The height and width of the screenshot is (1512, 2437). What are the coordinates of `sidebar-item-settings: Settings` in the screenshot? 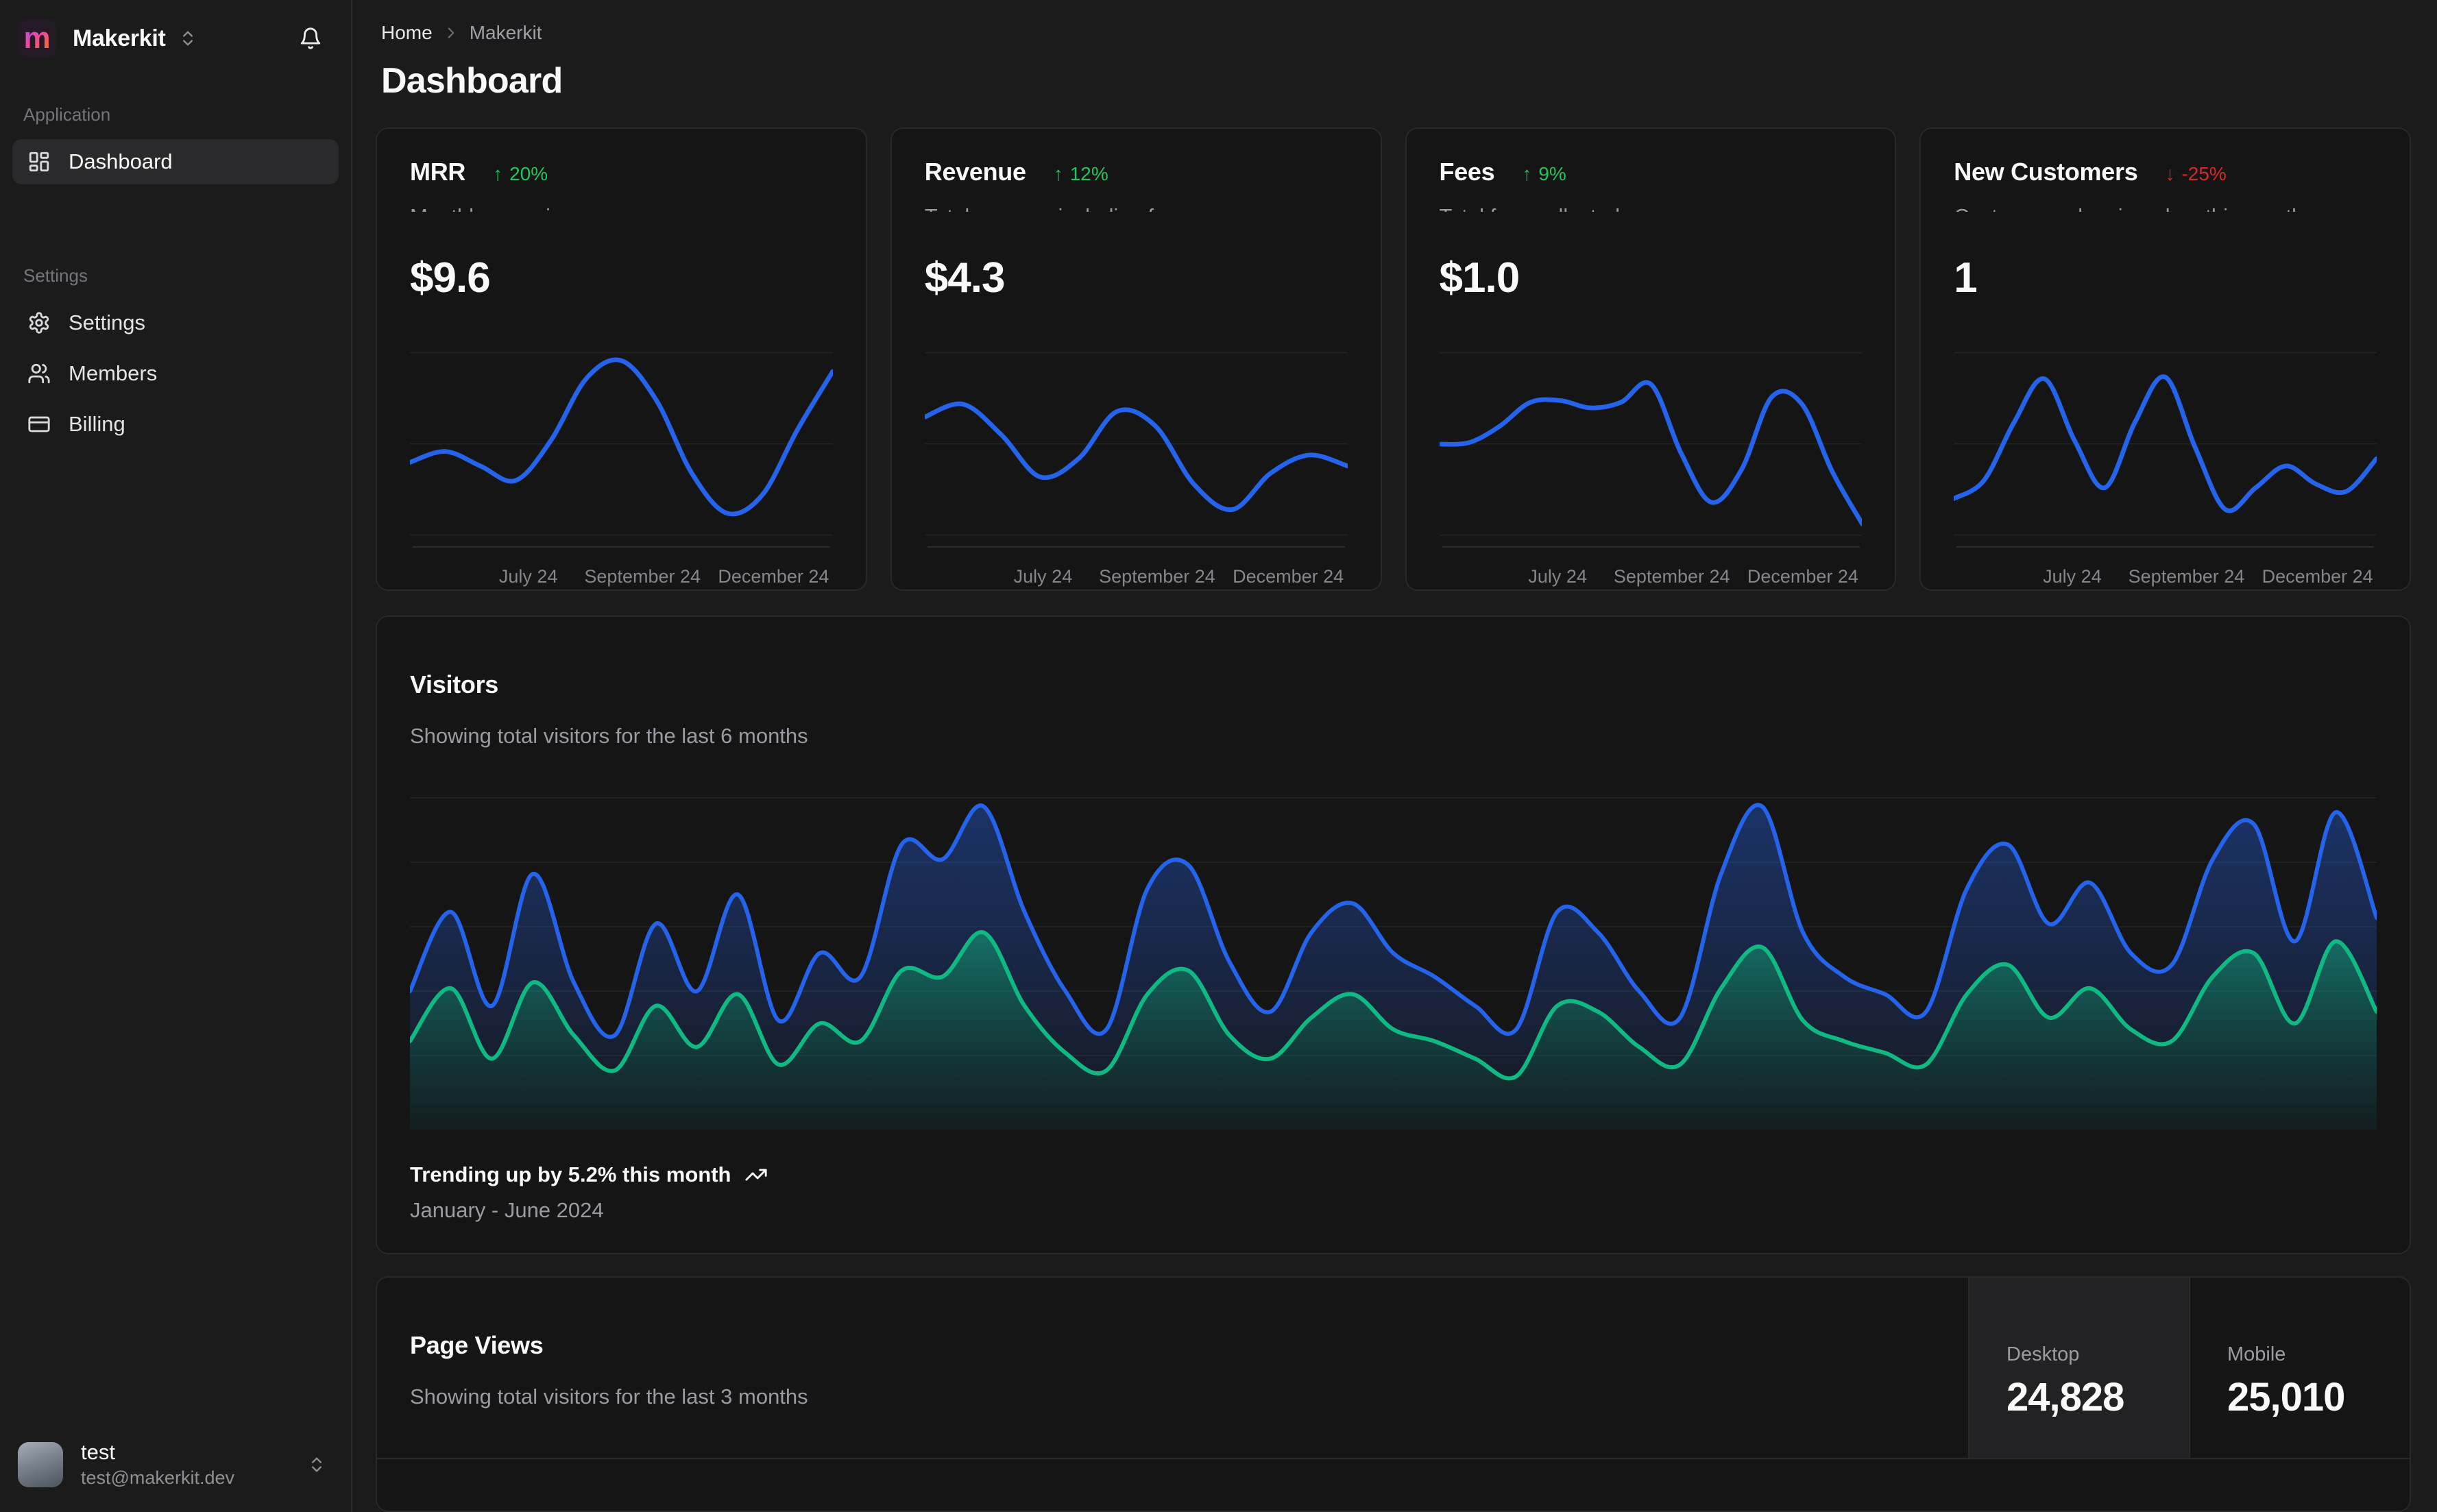 It's located at (176, 323).